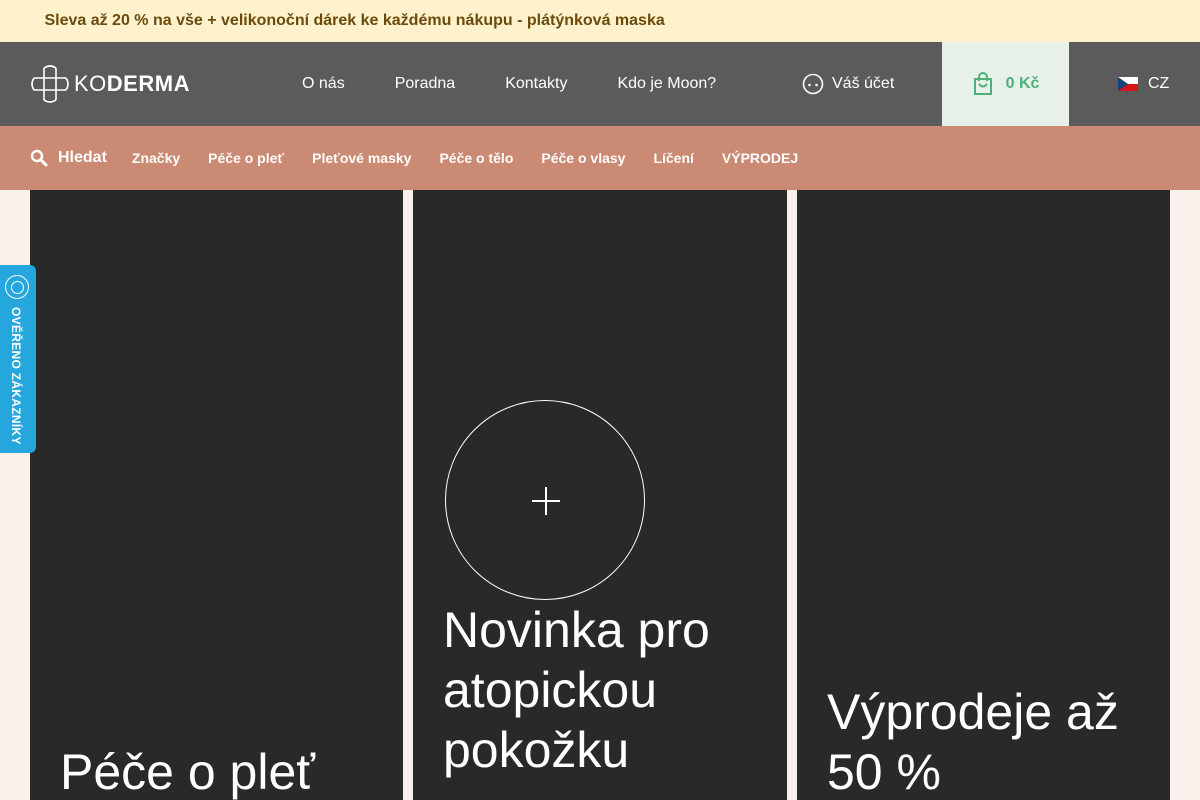 This screenshot has width=1200, height=800. I want to click on cart-button: 0 Kč, so click(1005, 84).